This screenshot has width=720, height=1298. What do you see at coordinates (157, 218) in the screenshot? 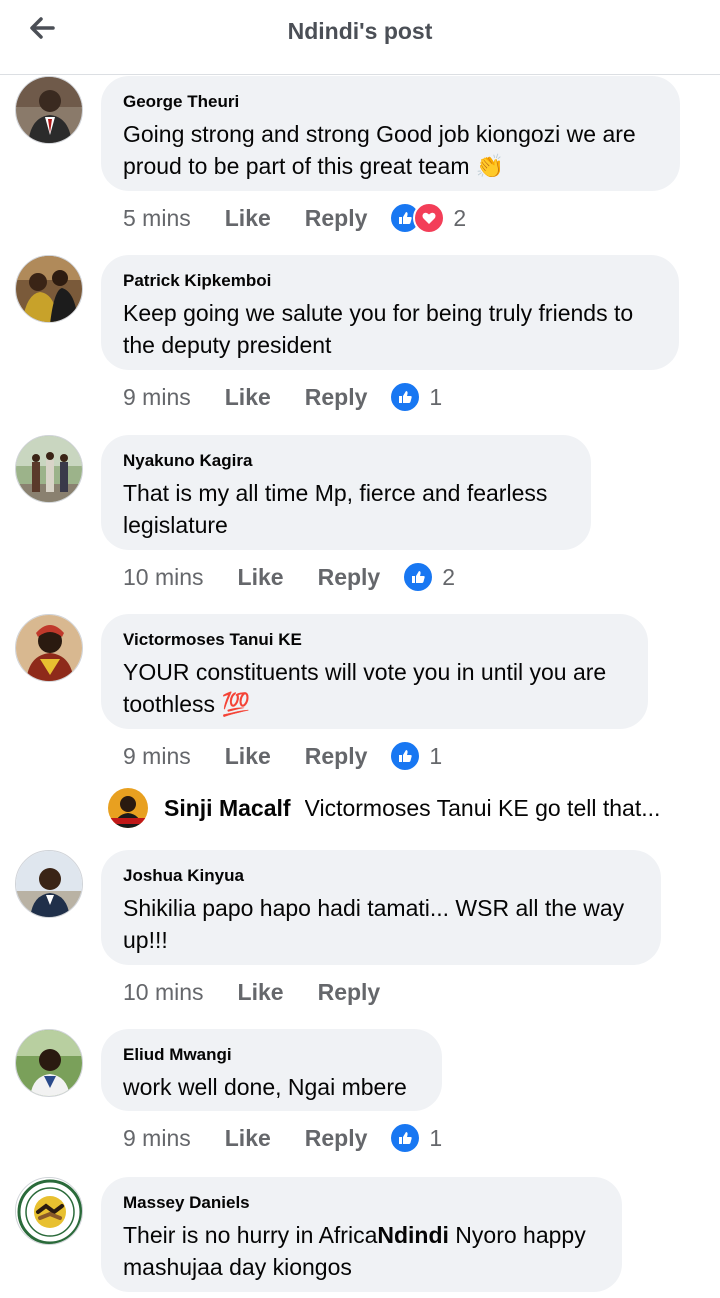
I see `comment-time: 5 mins` at bounding box center [157, 218].